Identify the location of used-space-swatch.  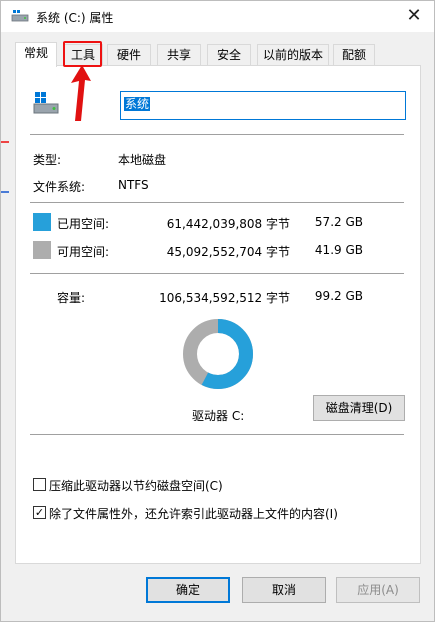
(42, 222).